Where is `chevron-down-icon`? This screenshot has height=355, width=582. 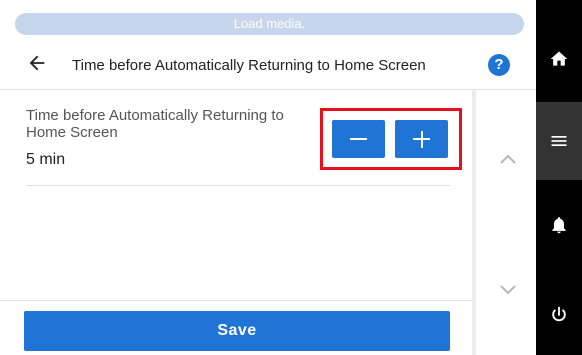 chevron-down-icon is located at coordinates (508, 290).